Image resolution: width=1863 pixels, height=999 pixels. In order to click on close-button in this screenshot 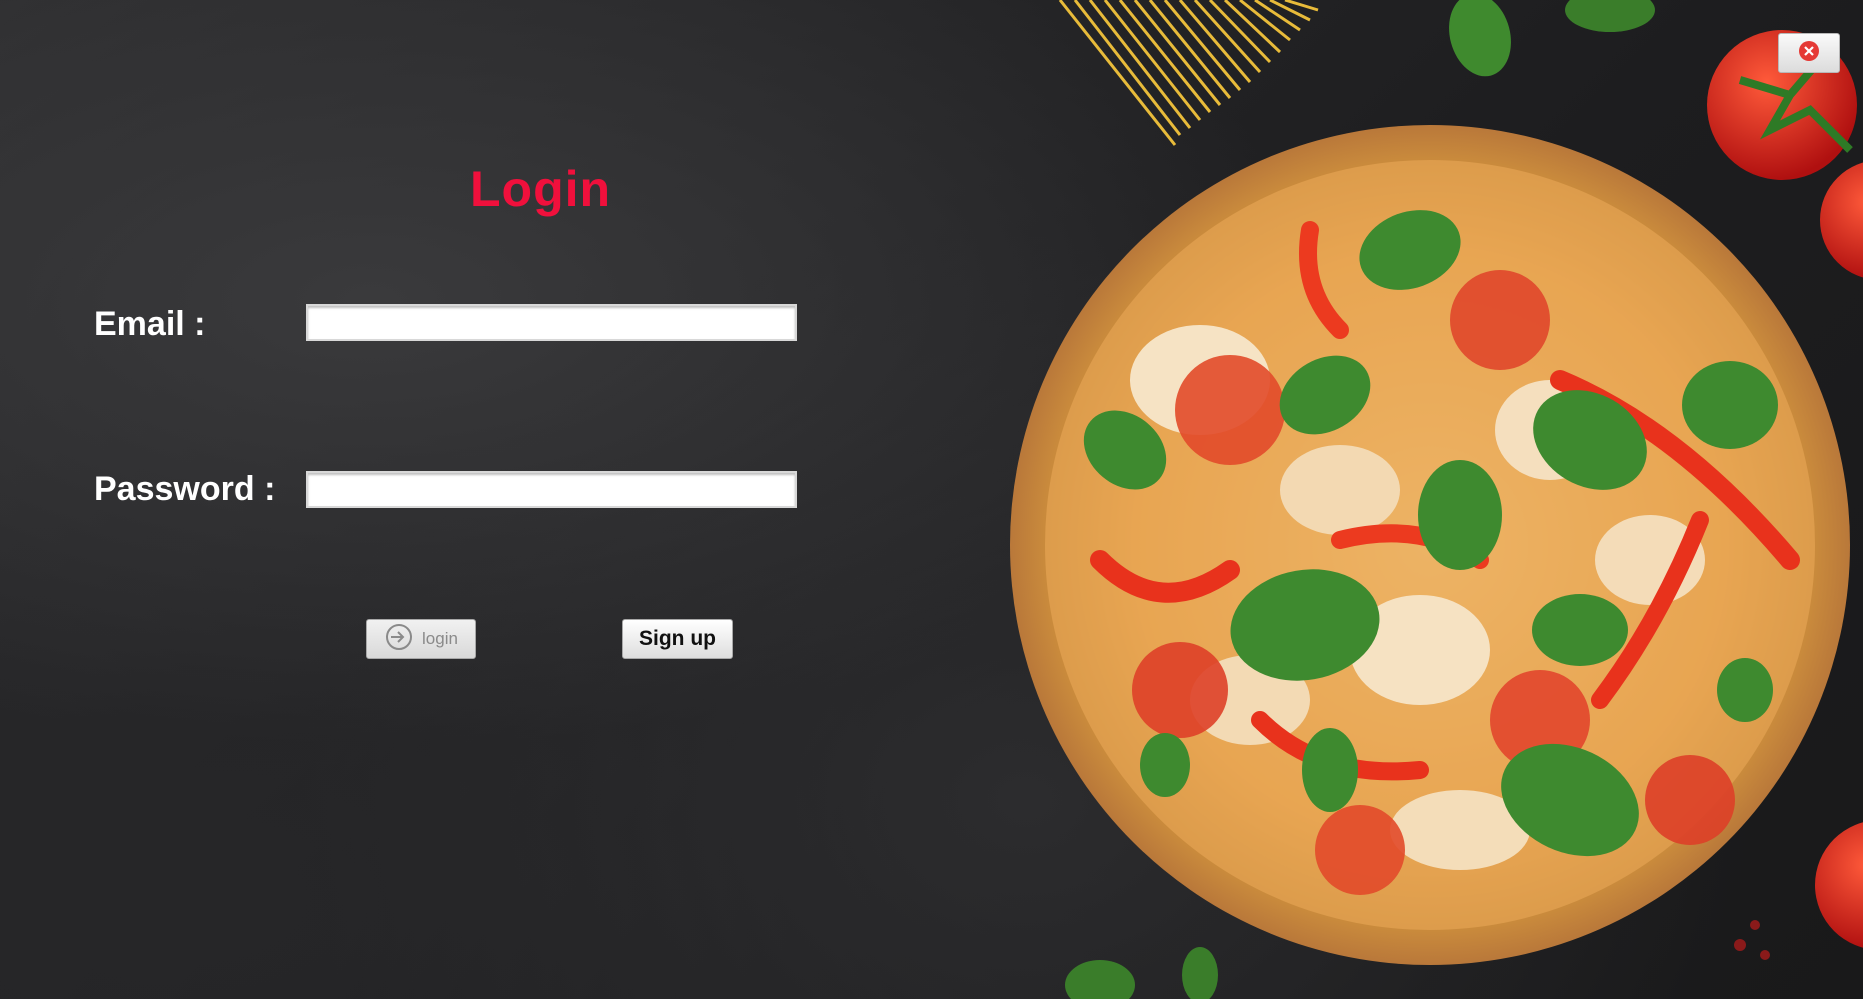, I will do `click(1809, 53)`.